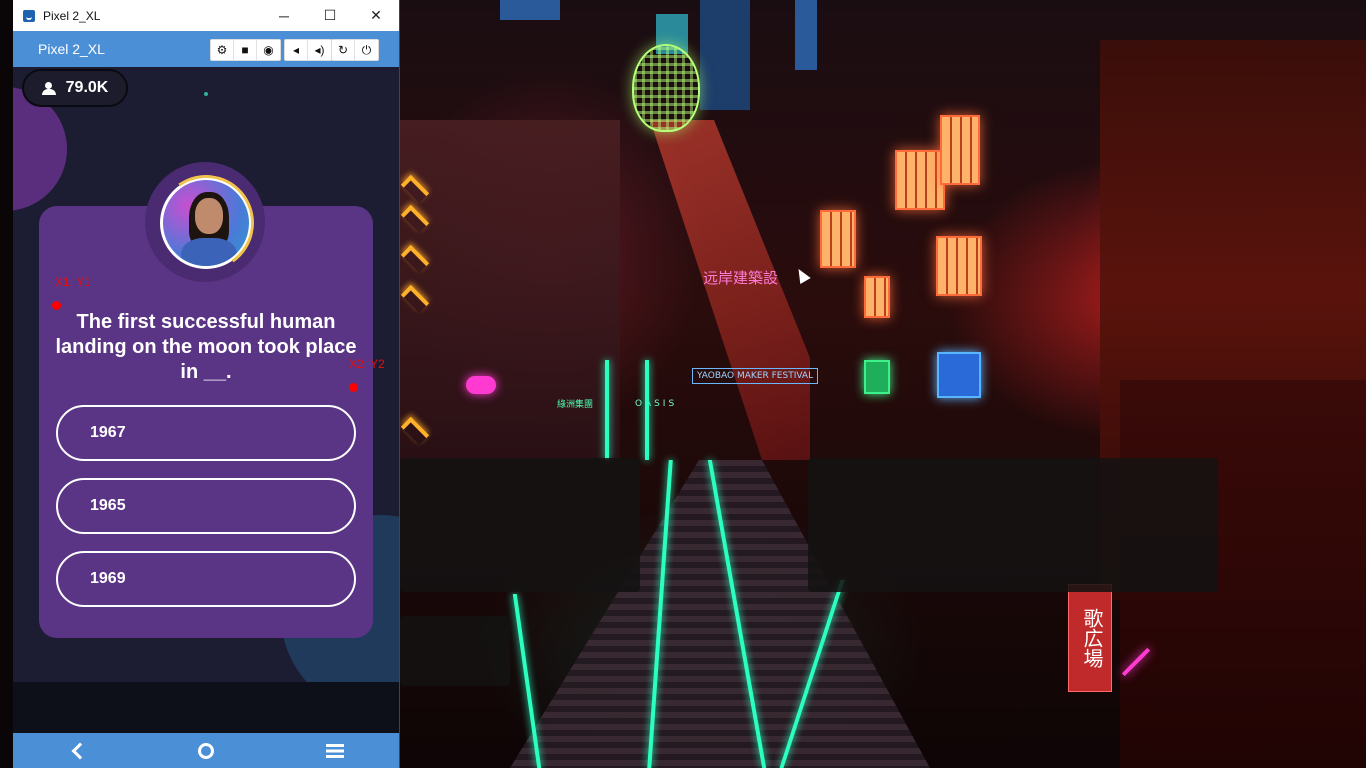  I want to click on menu-icon, so click(334, 750).